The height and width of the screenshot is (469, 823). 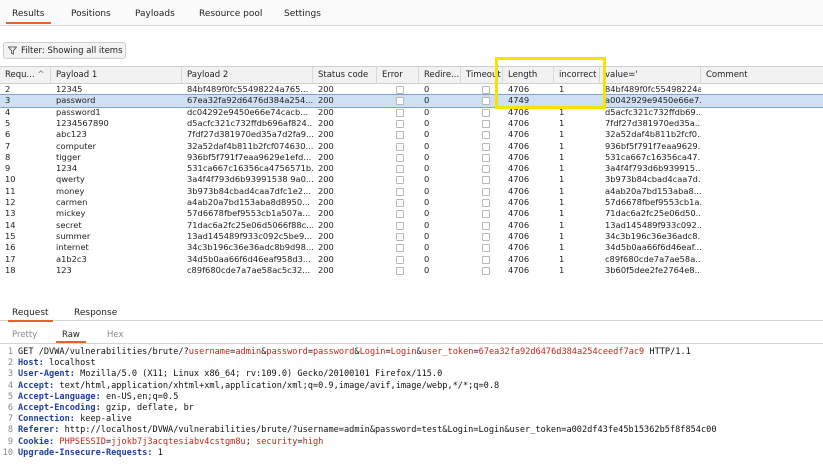 I want to click on filter-bar: Filter: Showing all items, so click(x=64, y=50).